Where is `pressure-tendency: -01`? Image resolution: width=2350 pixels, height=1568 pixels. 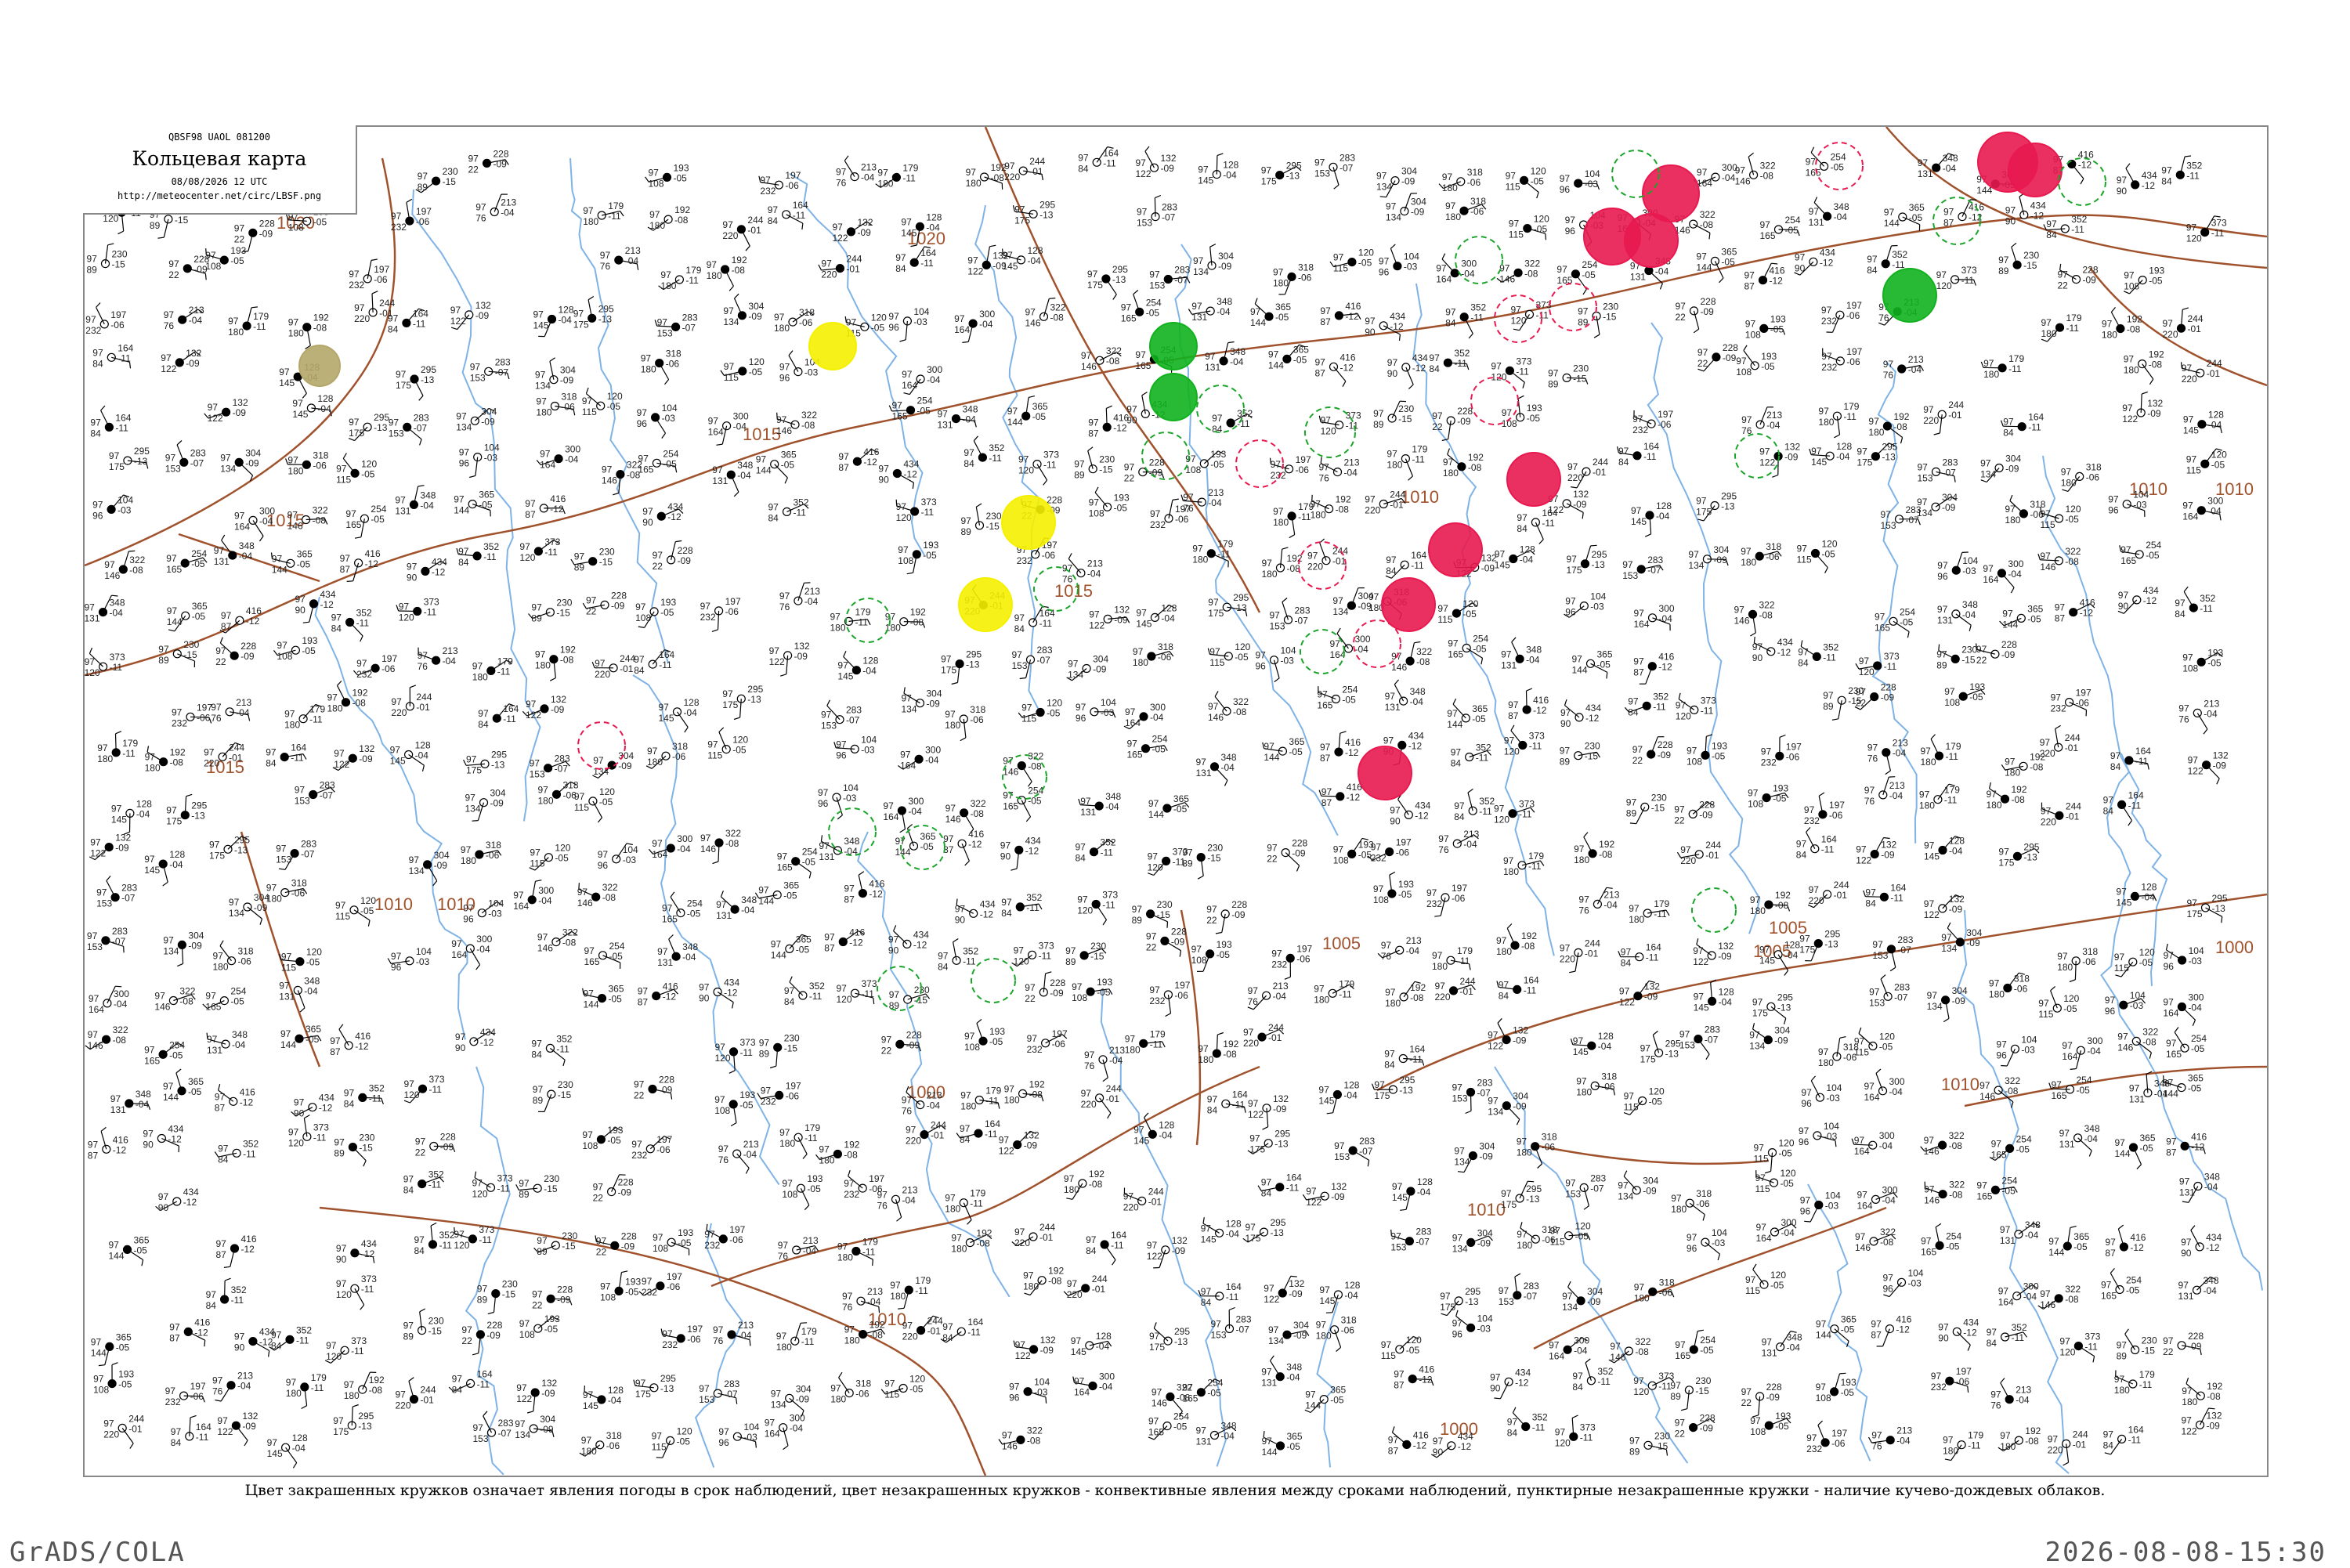 pressure-tendency: -01 is located at coordinates (627, 668).